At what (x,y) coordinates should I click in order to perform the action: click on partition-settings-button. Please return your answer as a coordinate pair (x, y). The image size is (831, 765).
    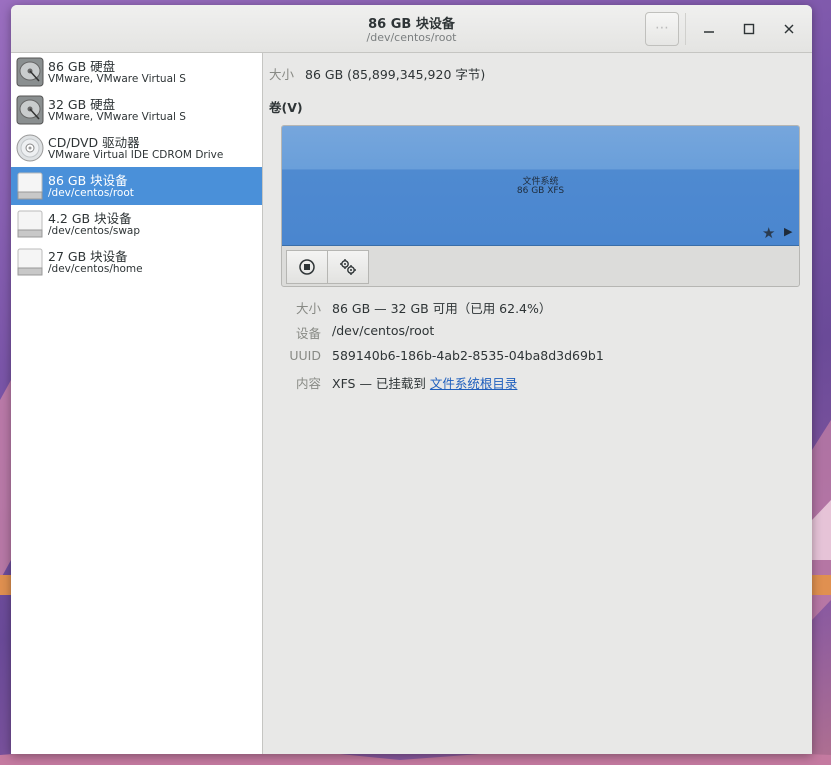
    Looking at the image, I should click on (348, 267).